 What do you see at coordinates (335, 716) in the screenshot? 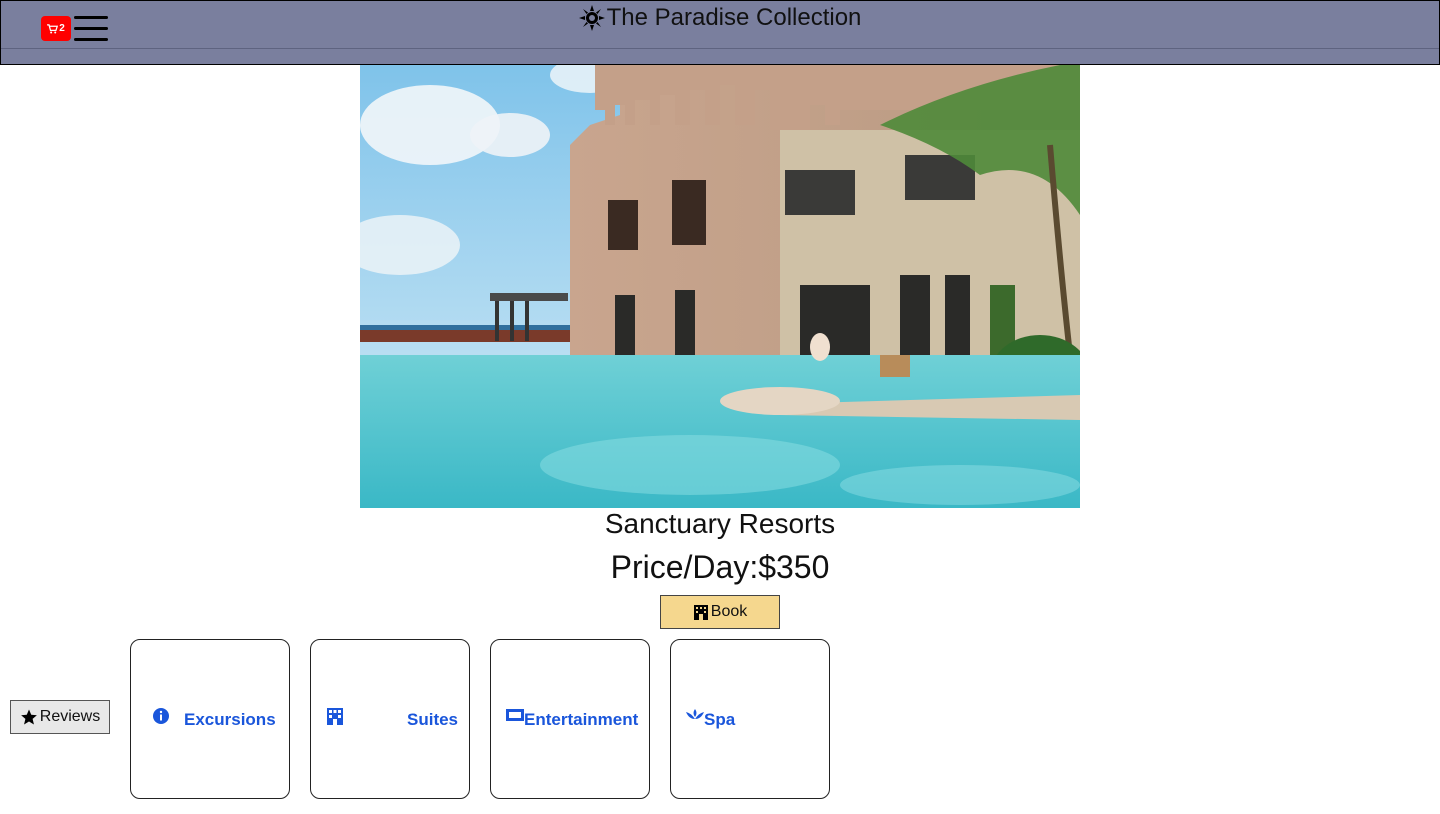
I see `building-icon` at bounding box center [335, 716].